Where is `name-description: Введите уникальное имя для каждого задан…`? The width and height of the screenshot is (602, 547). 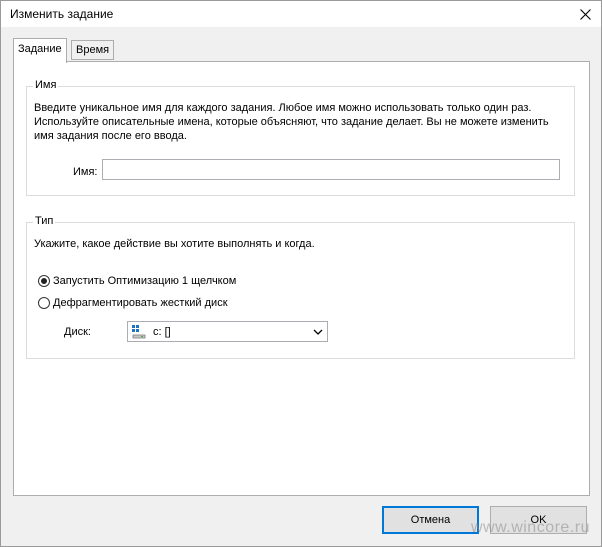
name-description: Введите уникальное имя для каждого задан… is located at coordinates (304, 122).